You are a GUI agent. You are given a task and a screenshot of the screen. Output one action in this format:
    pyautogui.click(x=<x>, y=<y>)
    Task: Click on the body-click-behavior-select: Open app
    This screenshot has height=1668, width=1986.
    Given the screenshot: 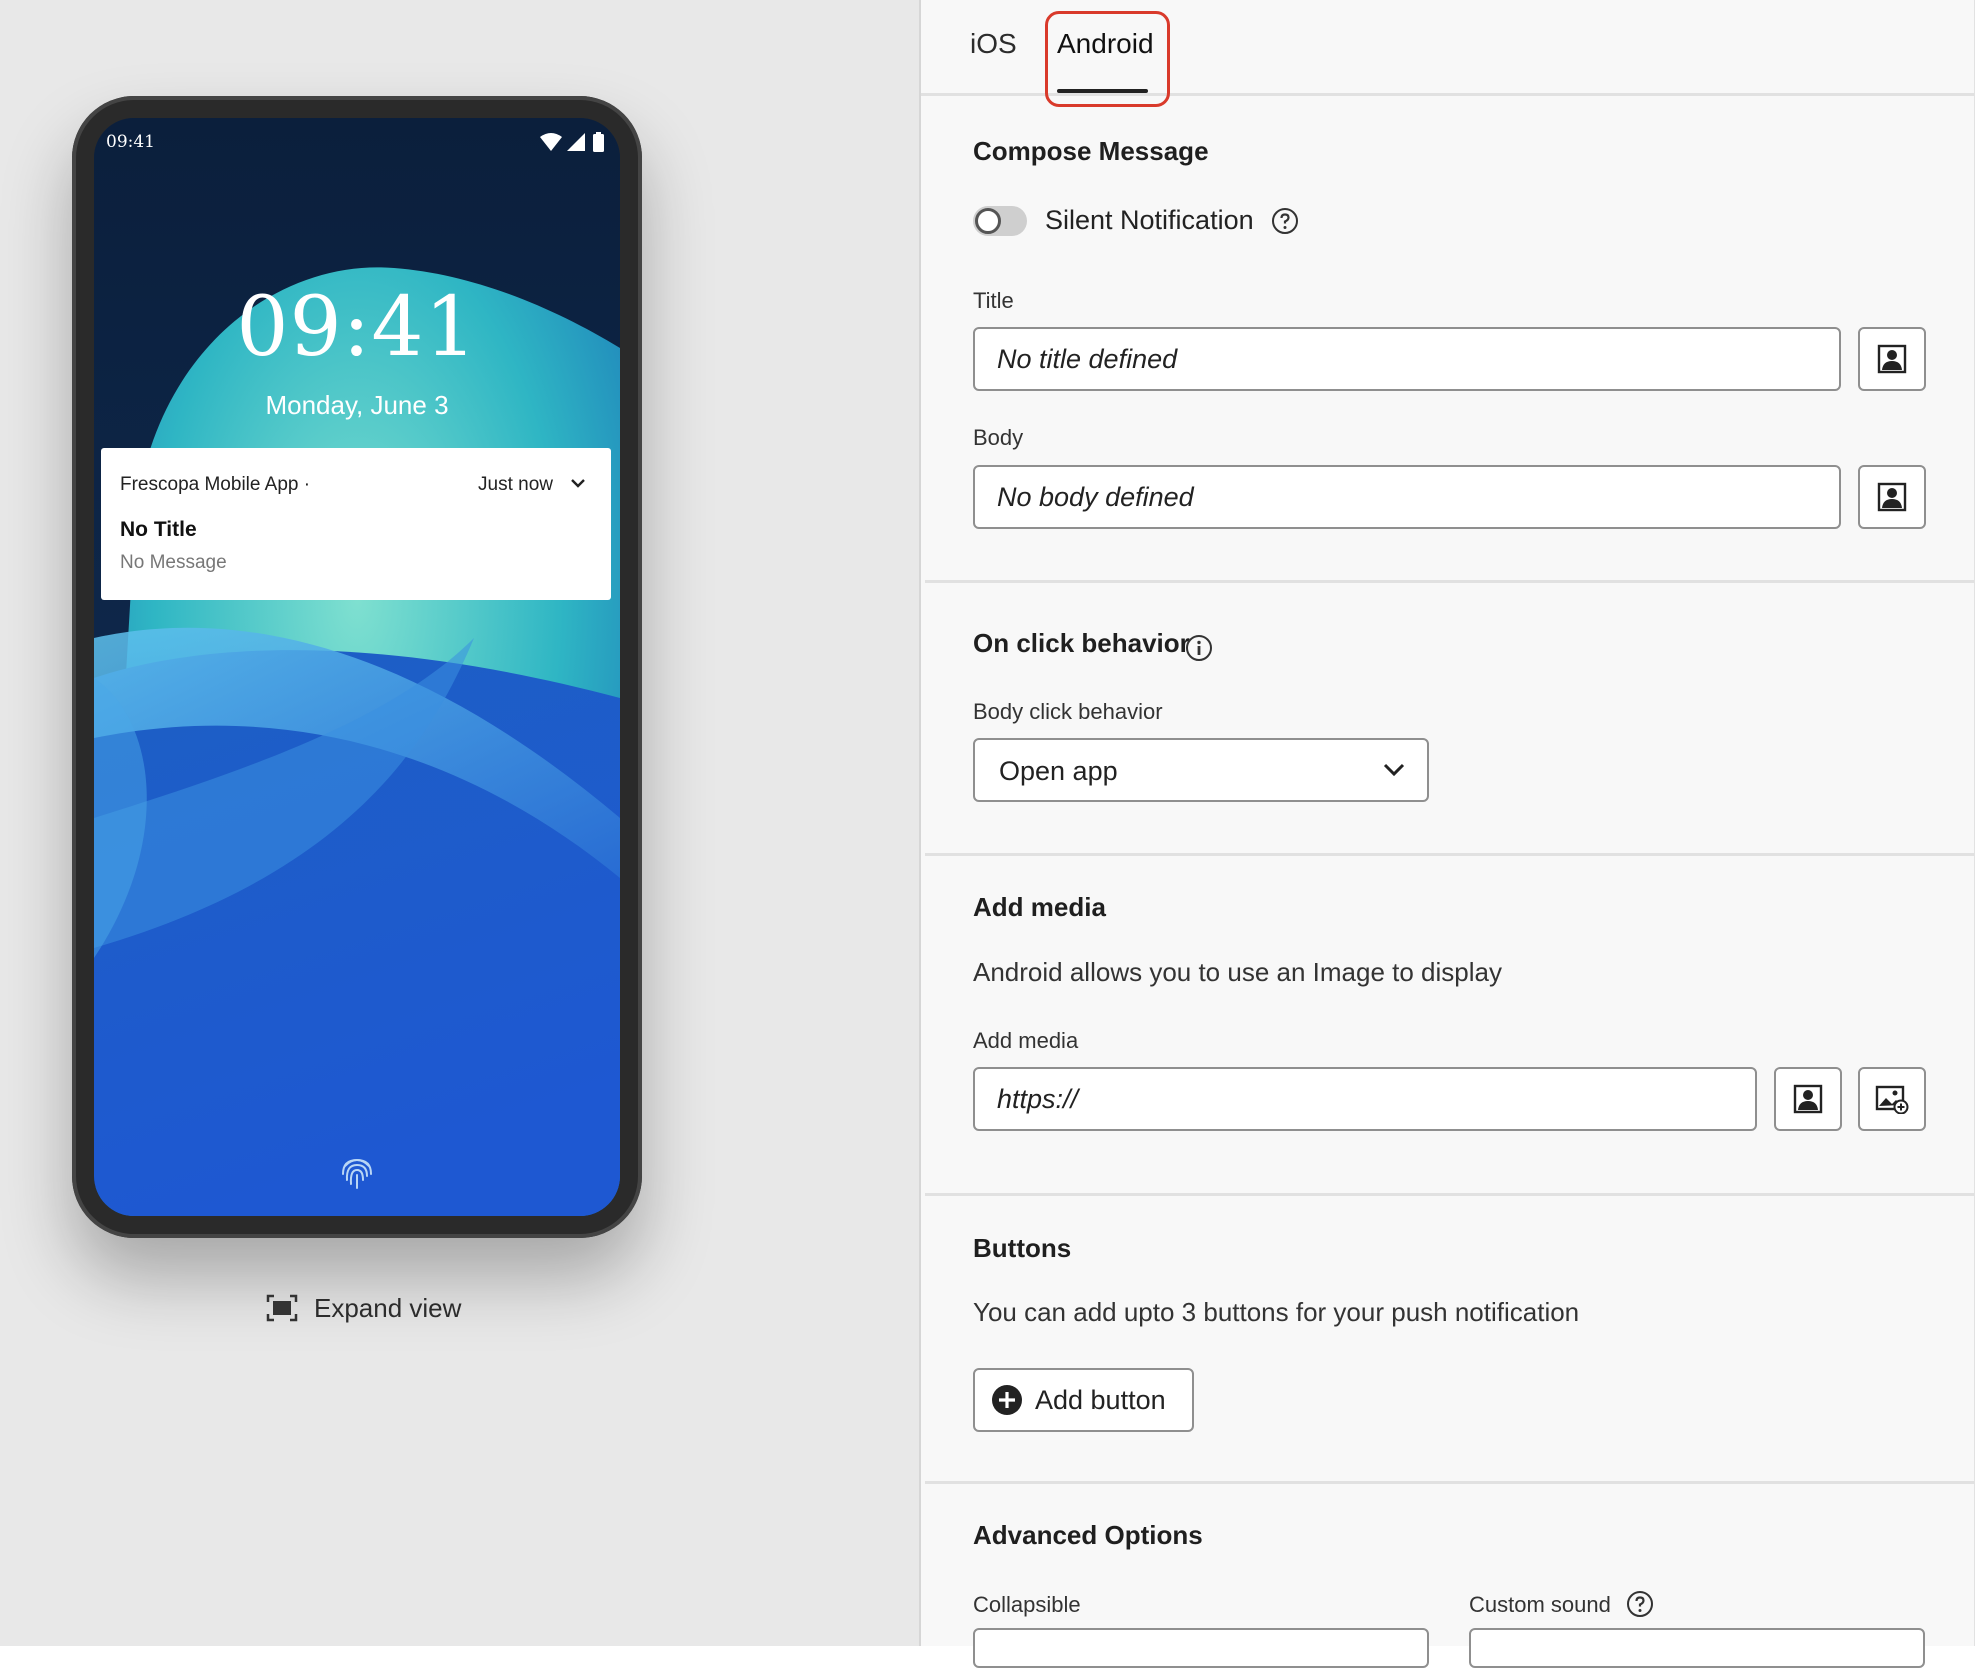 What is the action you would take?
    pyautogui.click(x=1201, y=770)
    